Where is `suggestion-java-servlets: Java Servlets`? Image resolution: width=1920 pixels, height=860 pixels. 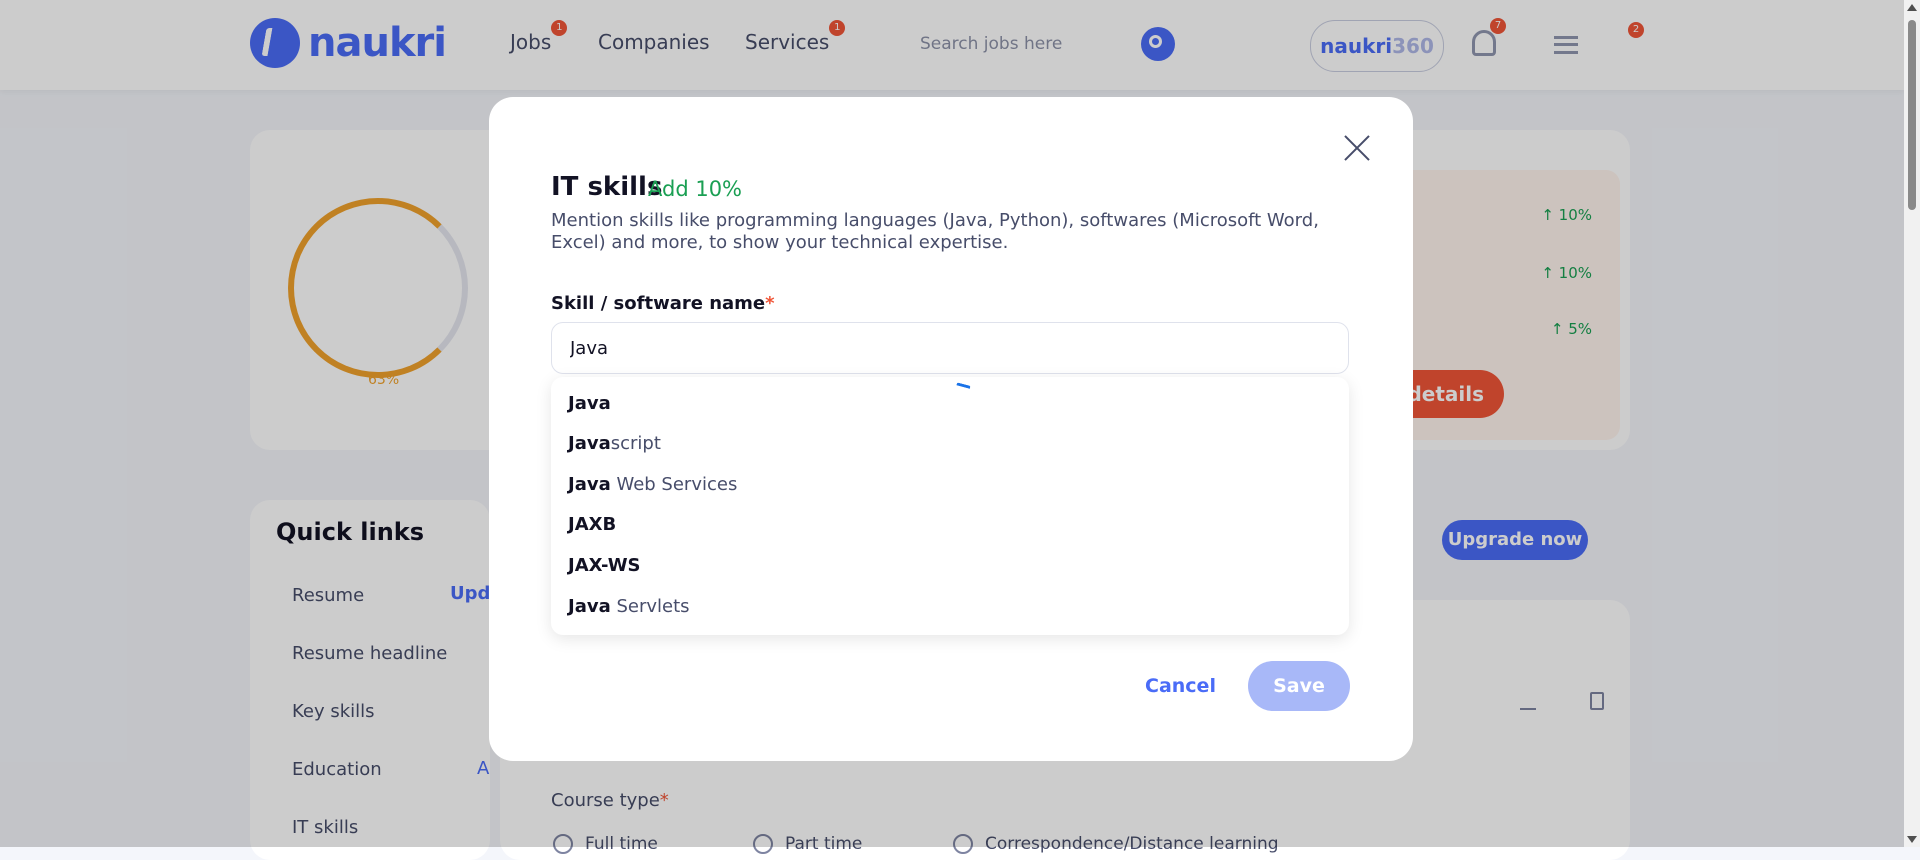
suggestion-java-servlets: Java Servlets is located at coordinates (629, 607).